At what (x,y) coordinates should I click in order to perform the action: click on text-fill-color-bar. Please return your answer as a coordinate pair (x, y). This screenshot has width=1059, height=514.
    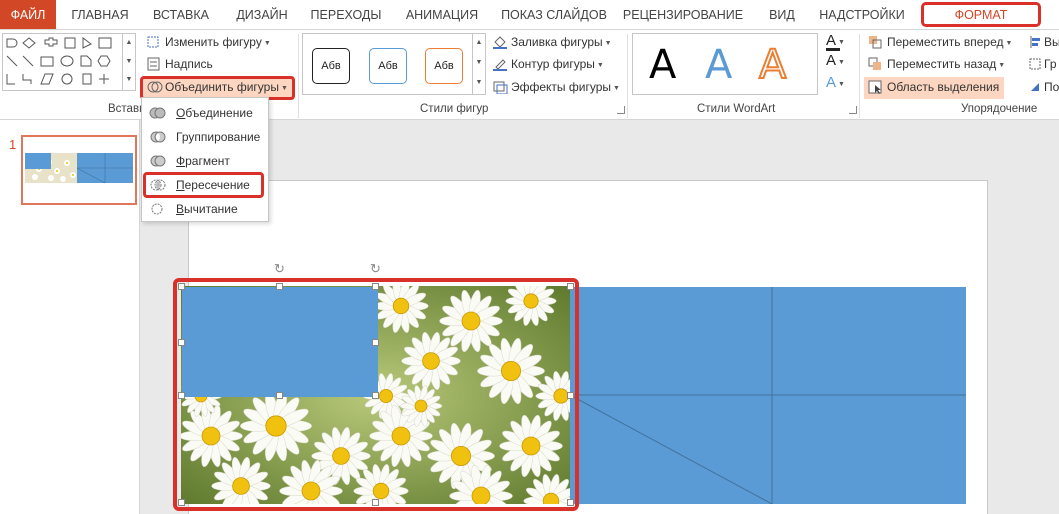
    Looking at the image, I should click on (833, 49).